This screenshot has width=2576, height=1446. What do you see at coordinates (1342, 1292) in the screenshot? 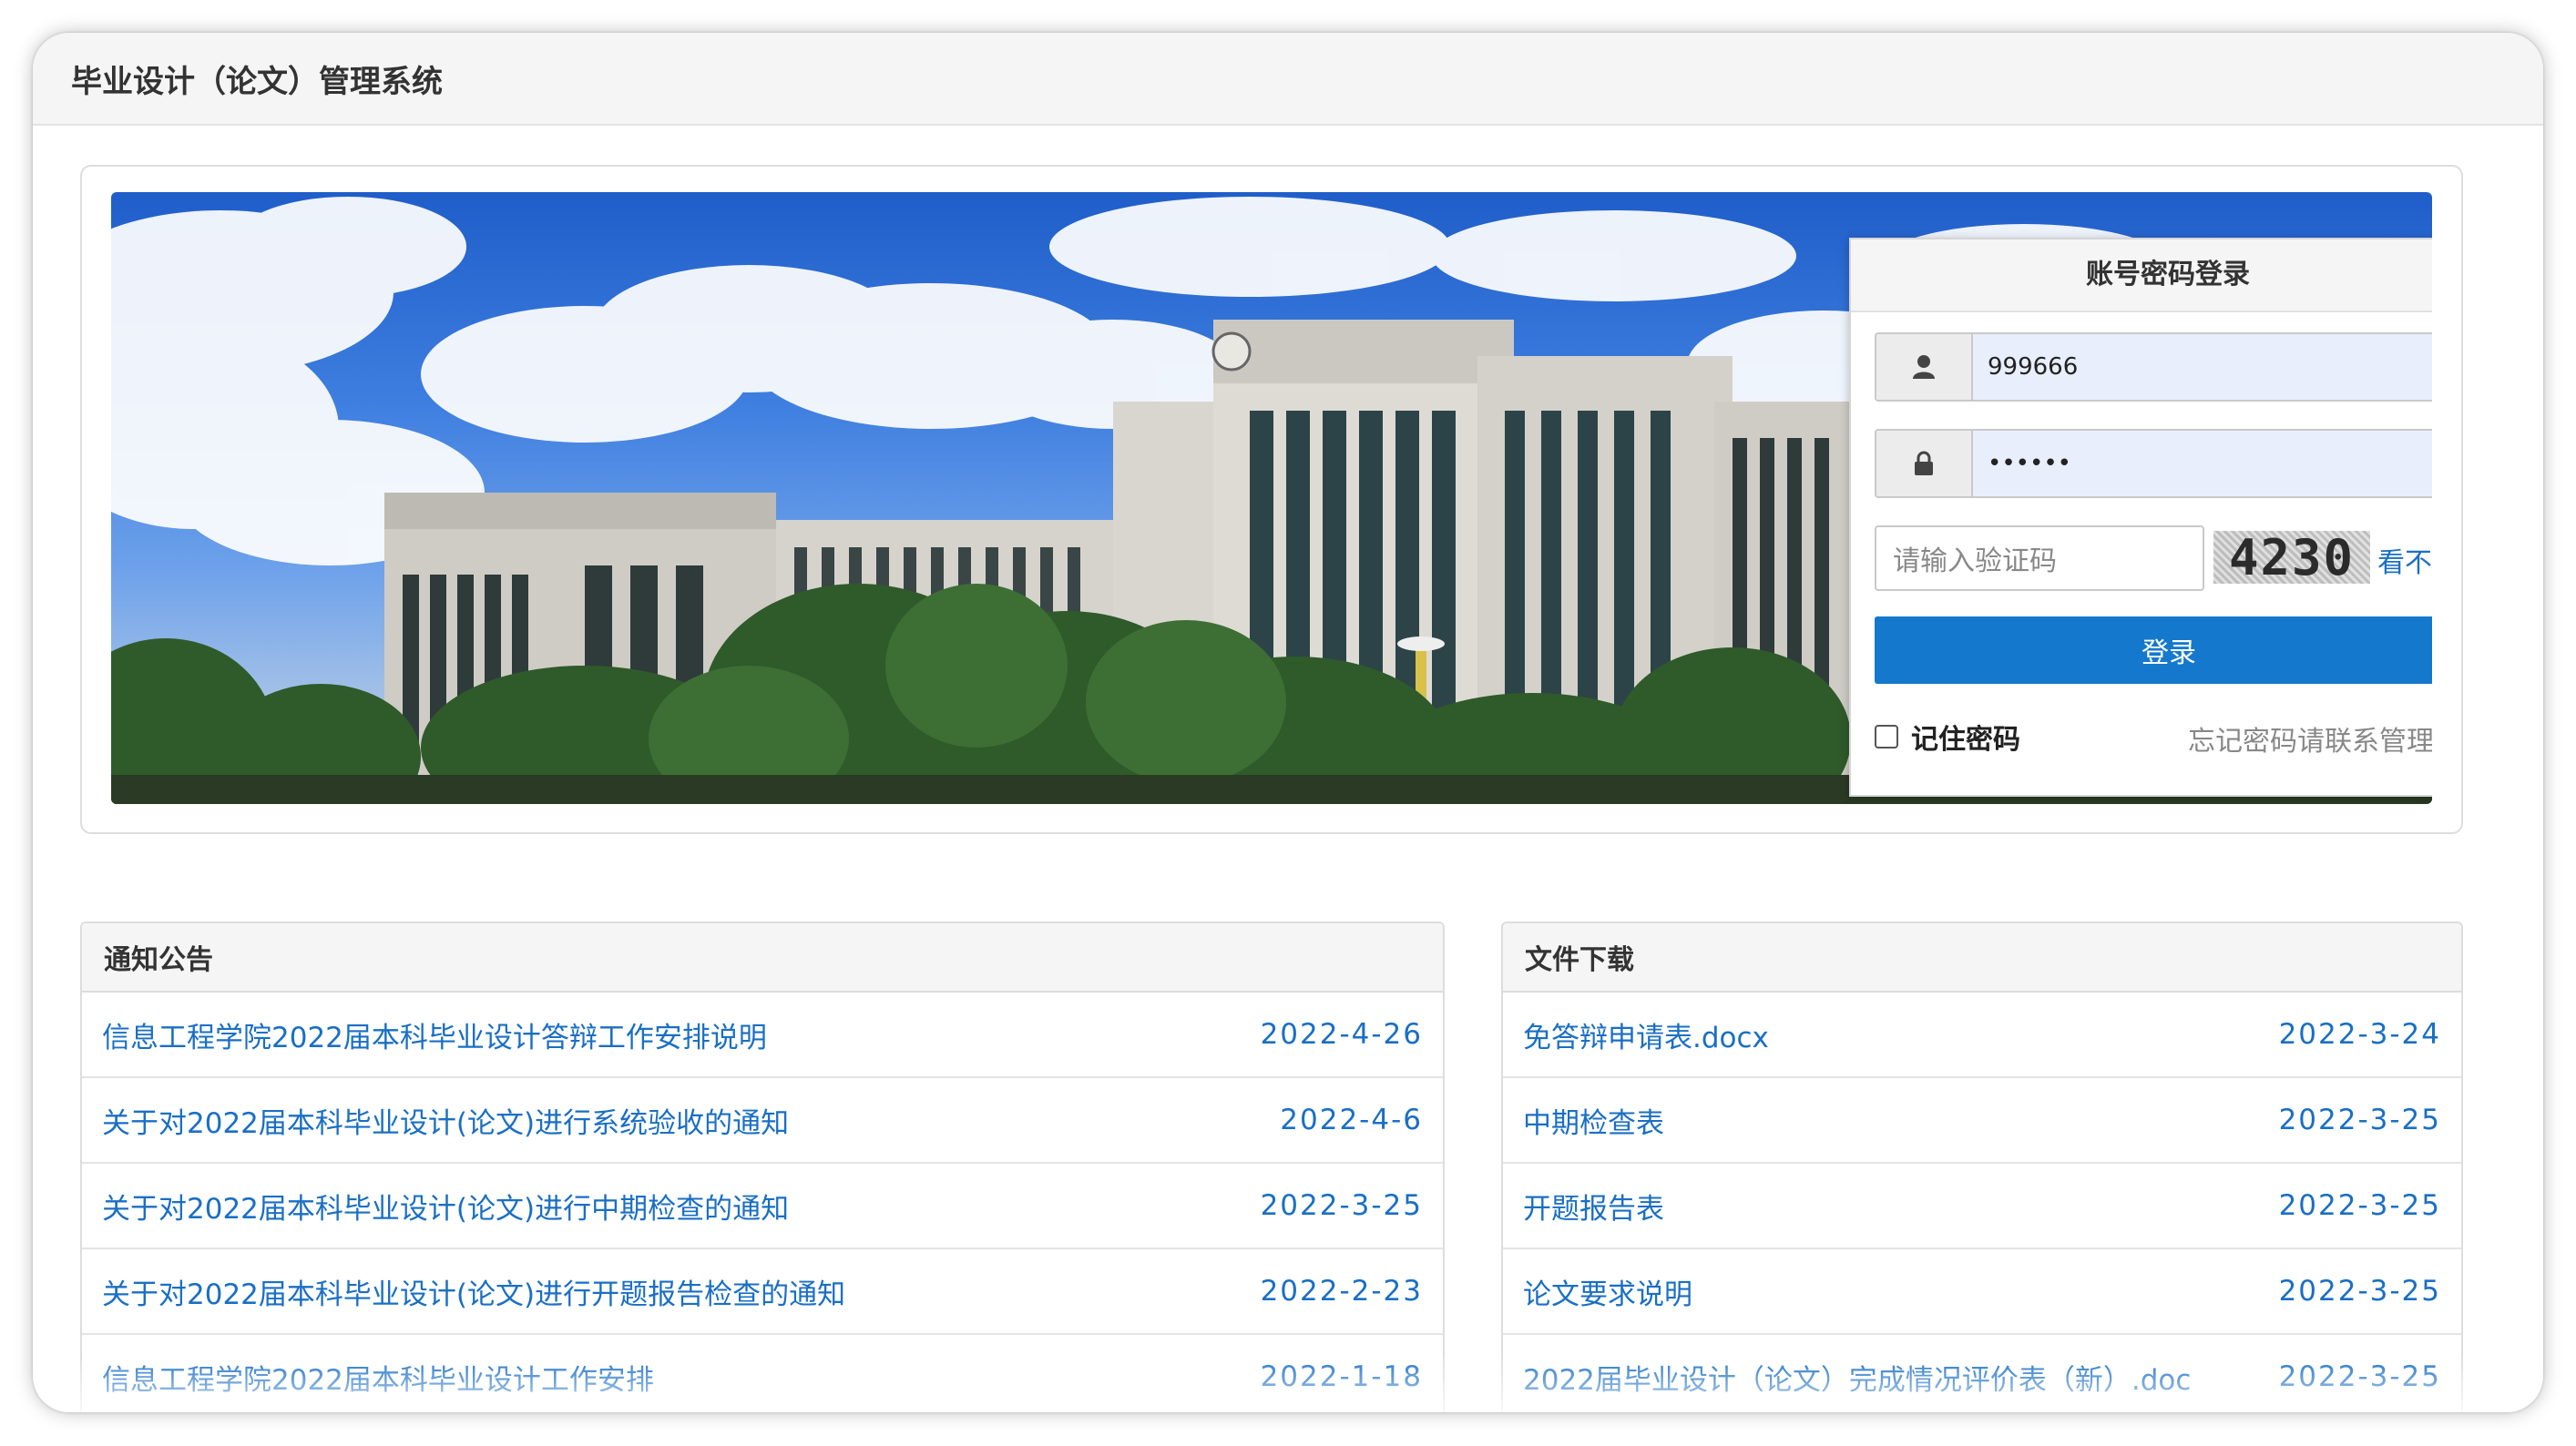
I see `notice-date: 2022-2-23` at bounding box center [1342, 1292].